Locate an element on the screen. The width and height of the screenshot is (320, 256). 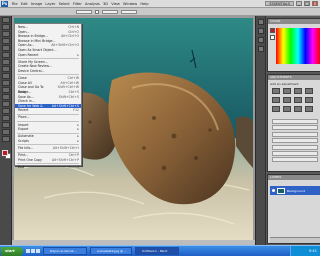
invert-icon is located at coordinates (298, 109).